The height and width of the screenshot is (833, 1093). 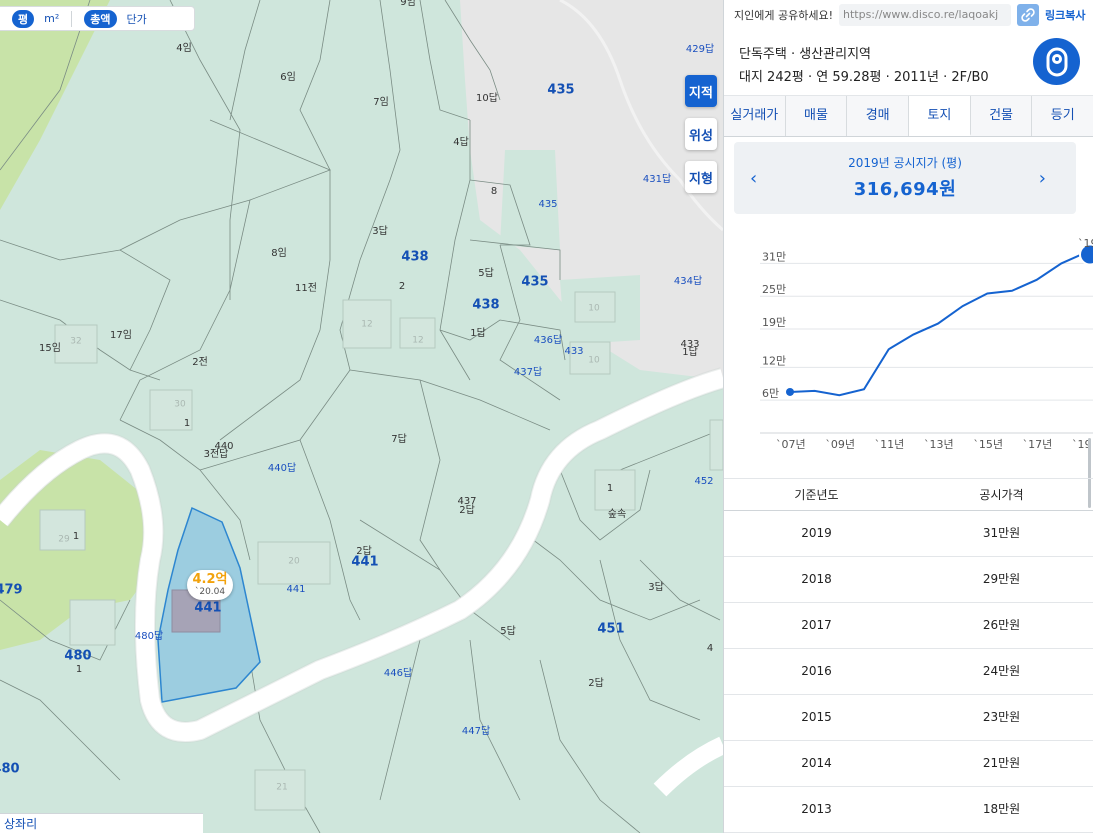 What do you see at coordinates (840, 444) in the screenshot?
I see `x-tick-label: `09년` at bounding box center [840, 444].